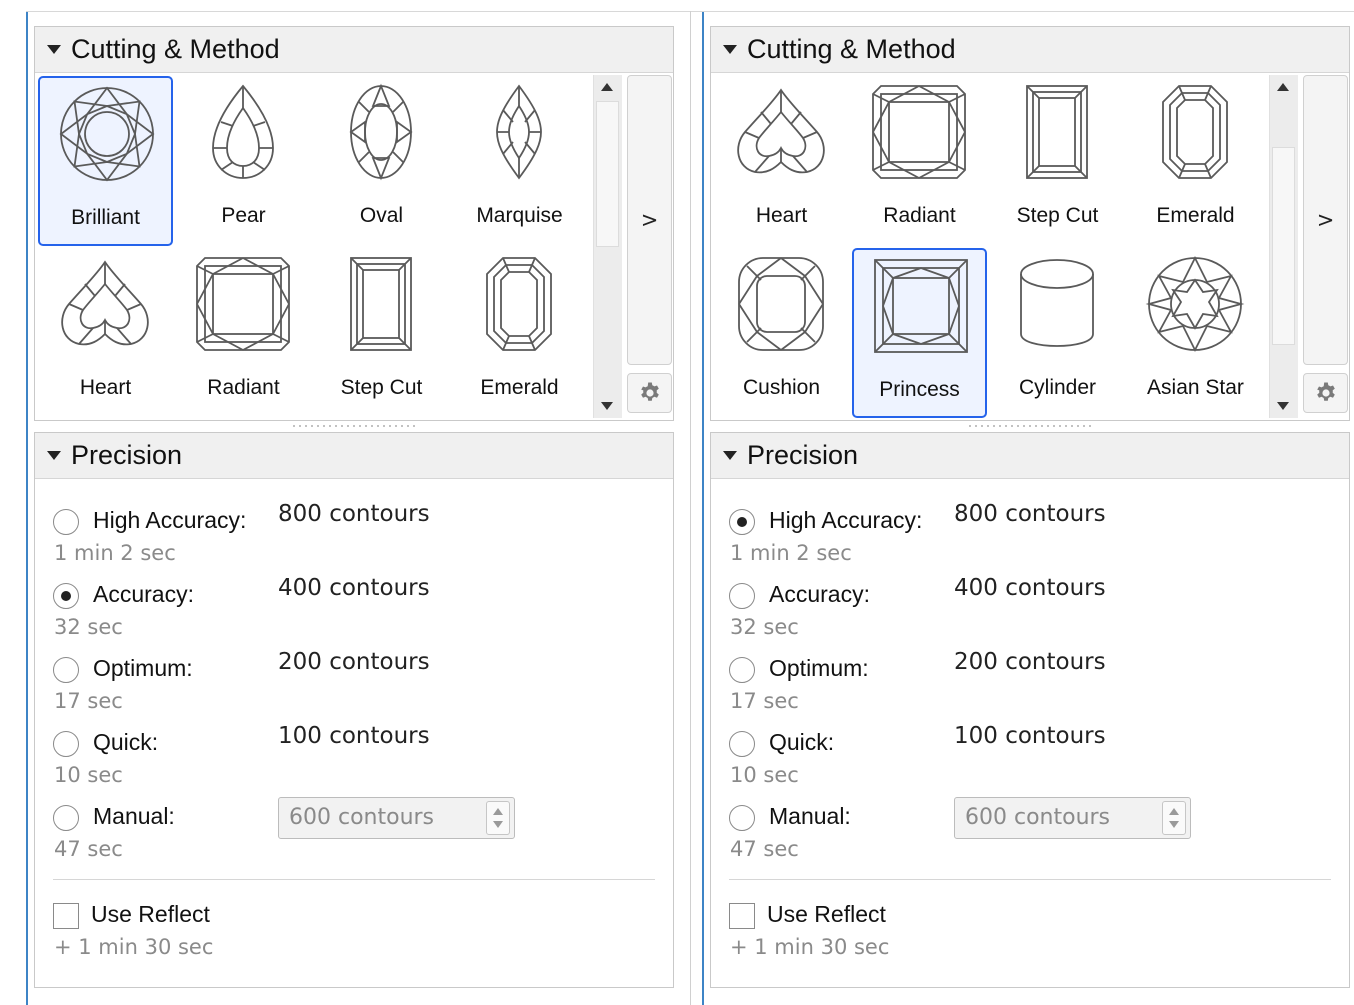 The height and width of the screenshot is (1005, 1354). What do you see at coordinates (105, 161) in the screenshot?
I see `shape-brilliant: Brilliant` at bounding box center [105, 161].